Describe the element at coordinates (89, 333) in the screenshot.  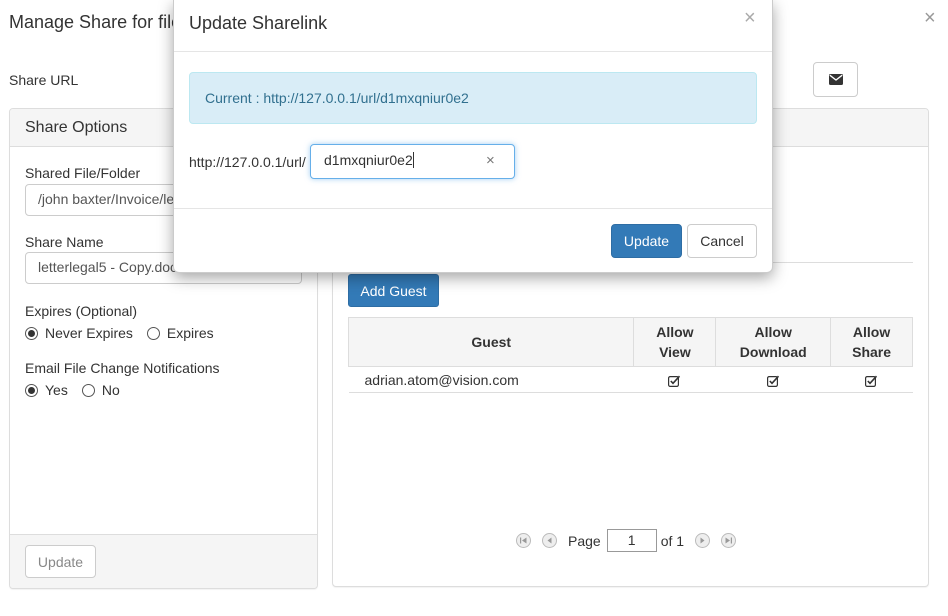
I see `never-expires-label: Never Expires` at that location.